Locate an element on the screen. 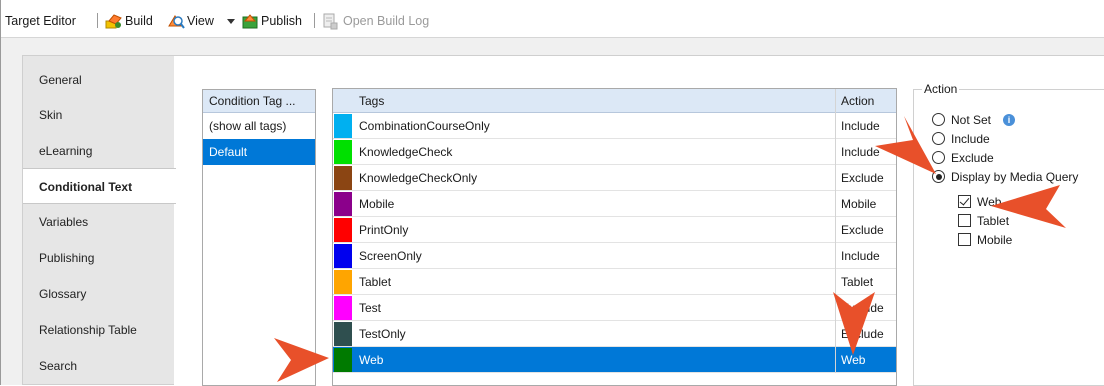  condition-tag-set-item: Default is located at coordinates (259, 152).